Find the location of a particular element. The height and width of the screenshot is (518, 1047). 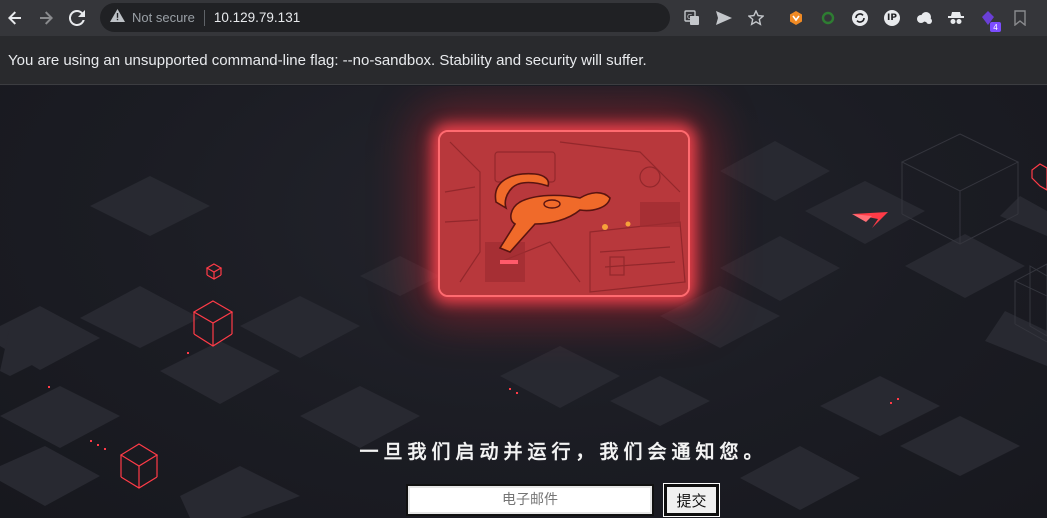

extension-ring-icon is located at coordinates (828, 18).